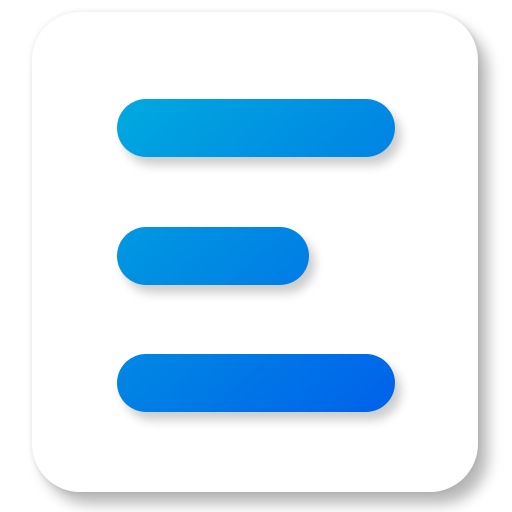  What do you see at coordinates (256, 383) in the screenshot?
I see `bottom-bar` at bounding box center [256, 383].